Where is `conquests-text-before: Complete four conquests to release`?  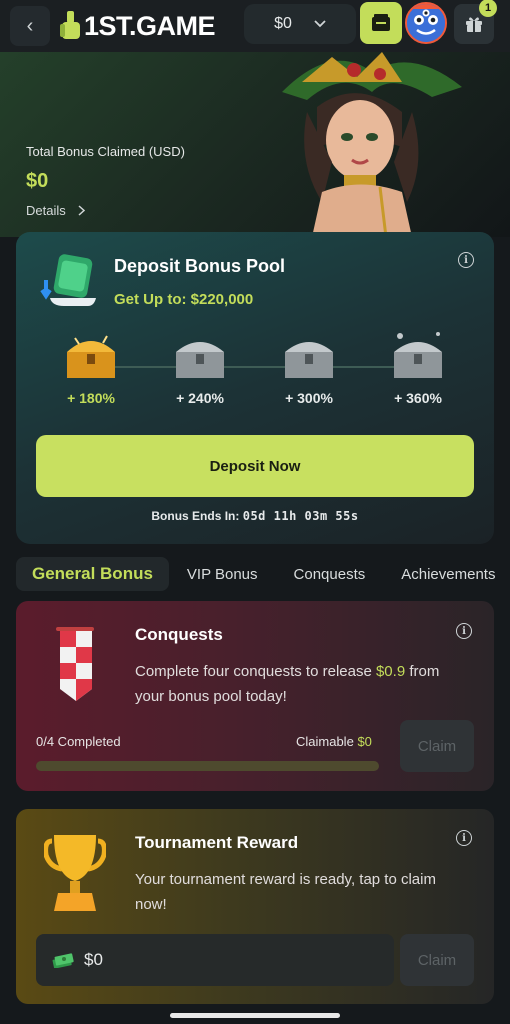
conquests-text-before: Complete four conquests to release is located at coordinates (255, 671).